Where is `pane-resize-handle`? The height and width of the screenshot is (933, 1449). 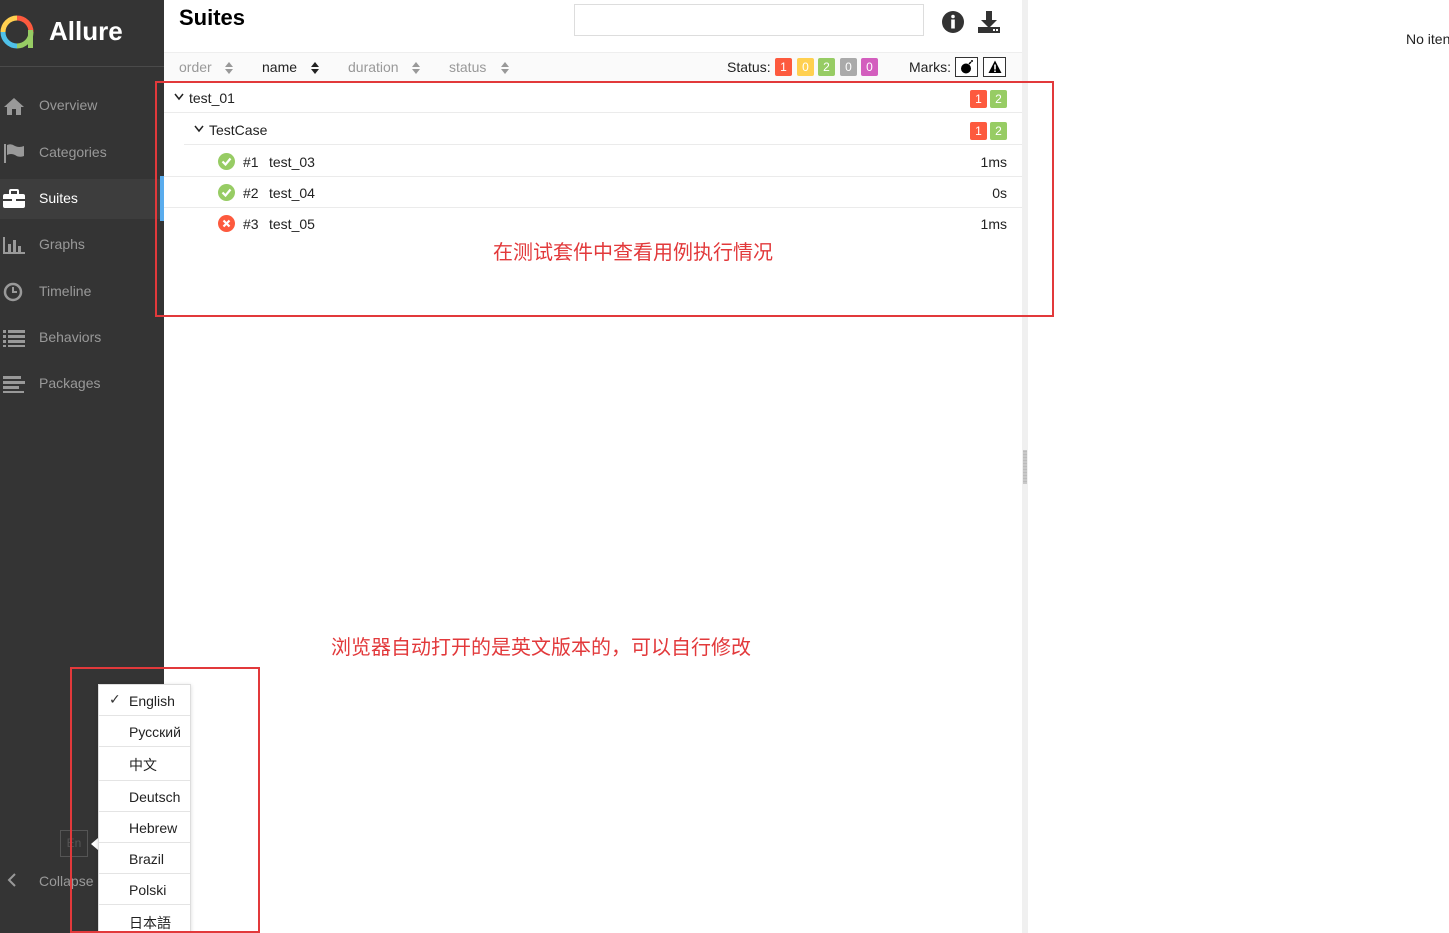 pane-resize-handle is located at coordinates (1025, 467).